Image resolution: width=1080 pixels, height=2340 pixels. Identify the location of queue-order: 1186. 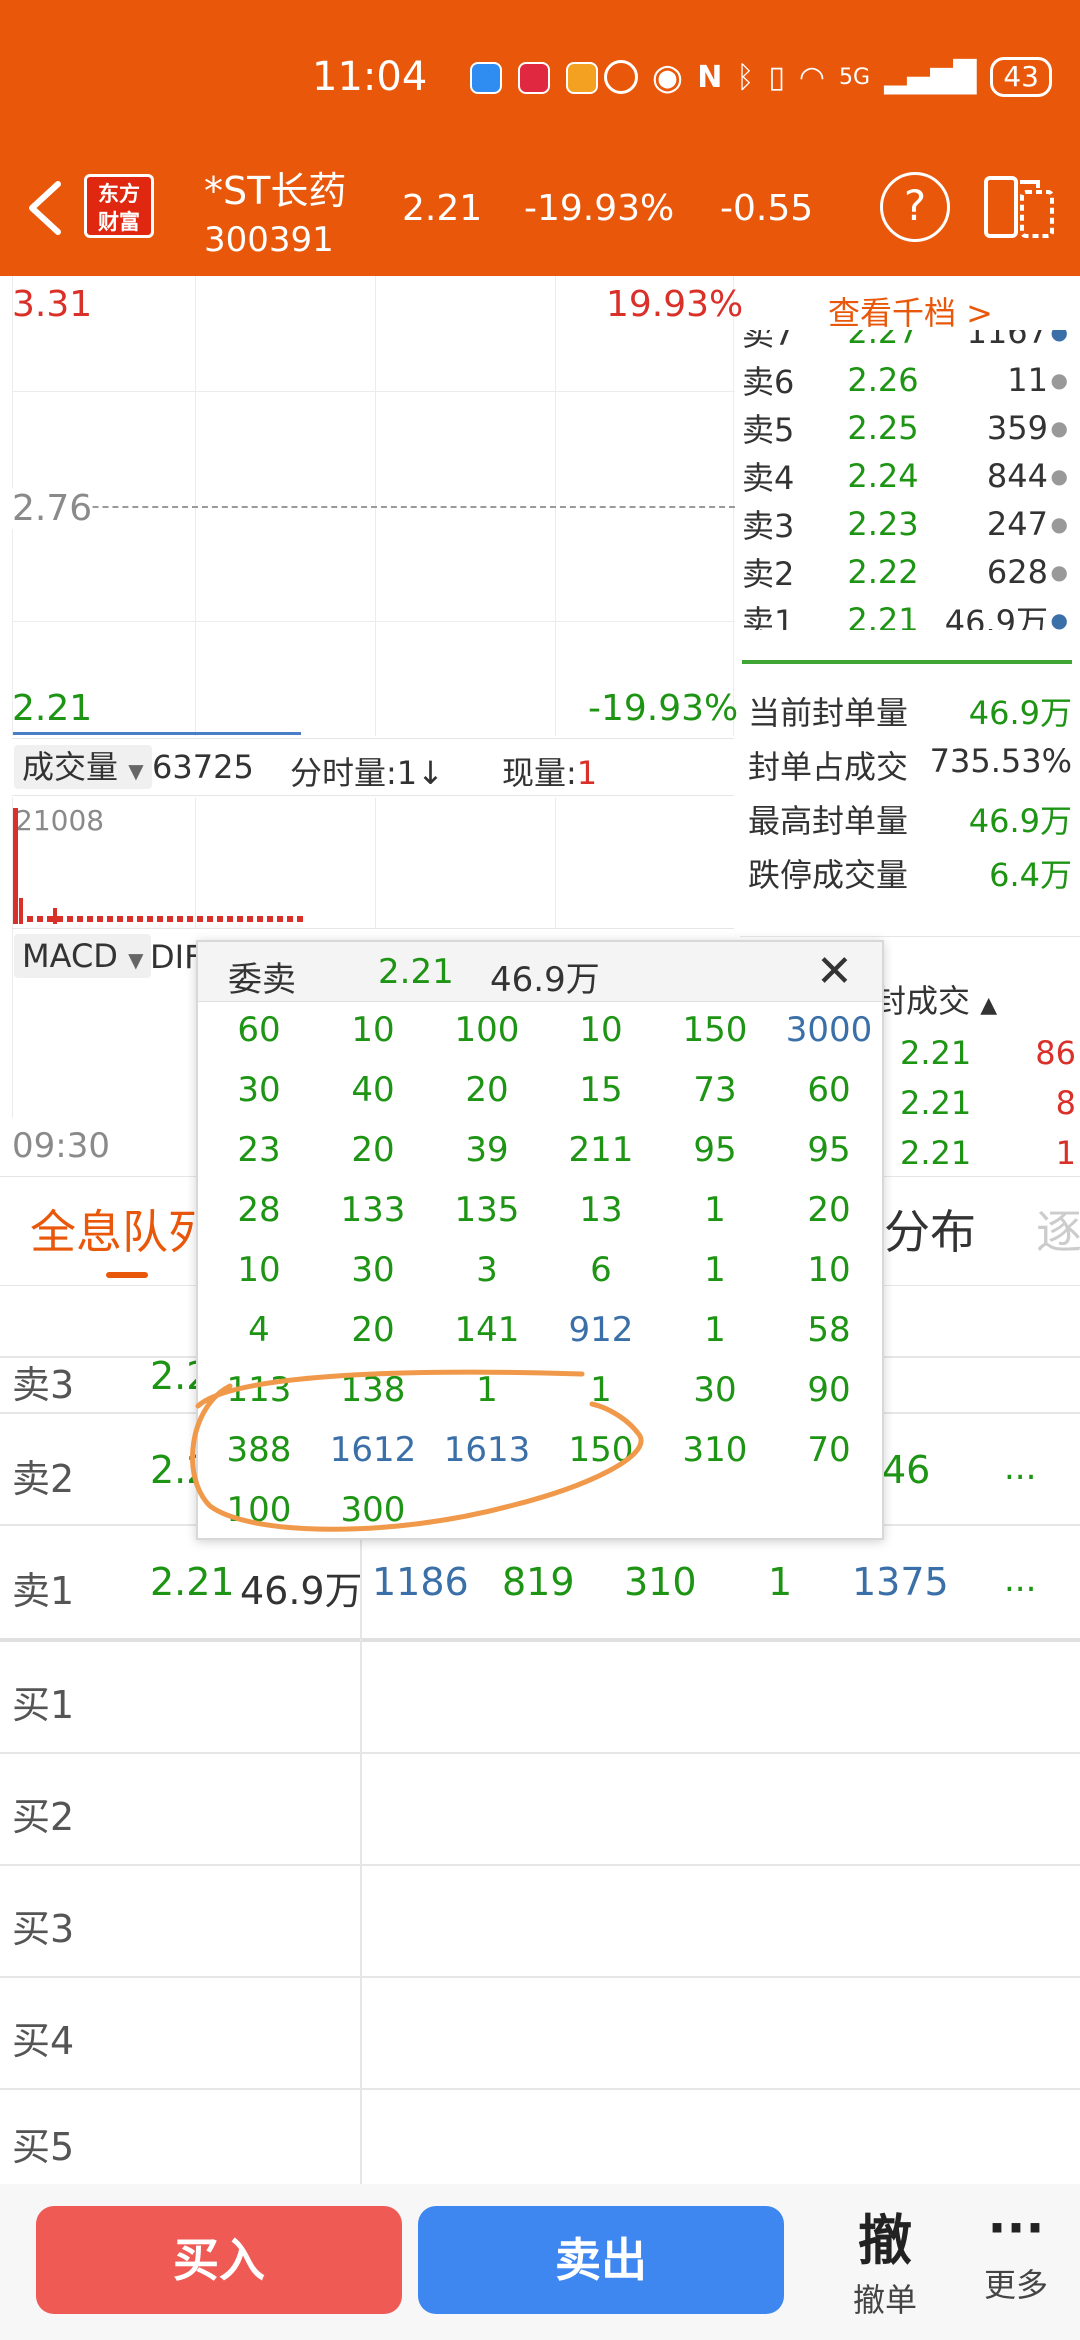
(420, 1582).